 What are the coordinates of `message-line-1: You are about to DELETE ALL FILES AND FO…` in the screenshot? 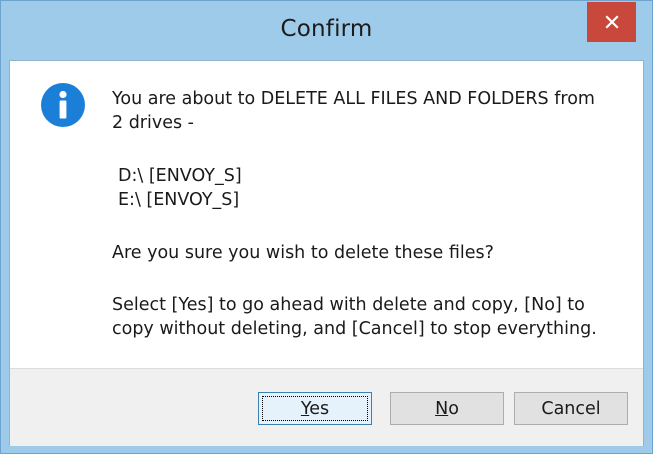 It's located at (353, 99).